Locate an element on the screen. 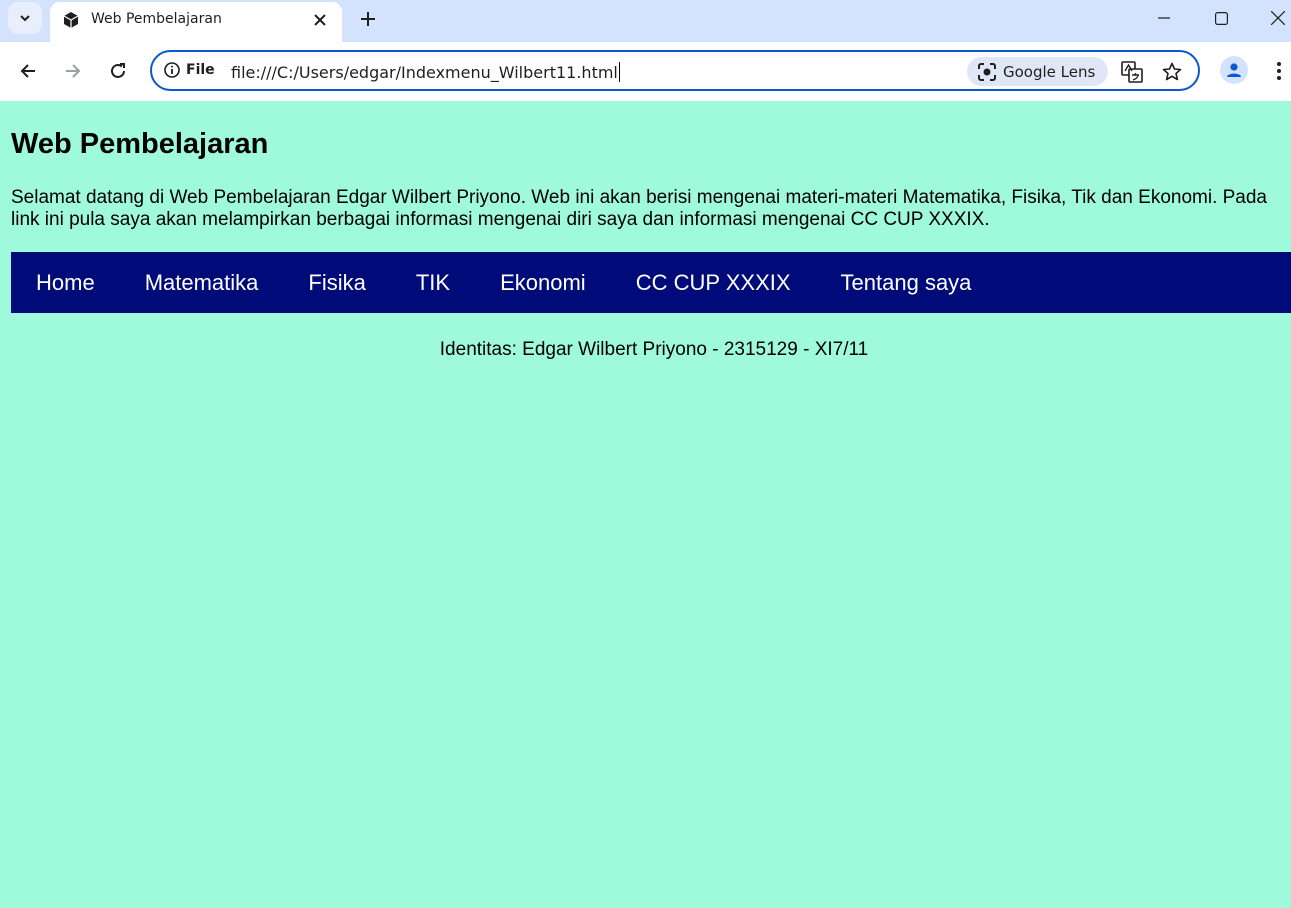  person-icon is located at coordinates (1234, 70).